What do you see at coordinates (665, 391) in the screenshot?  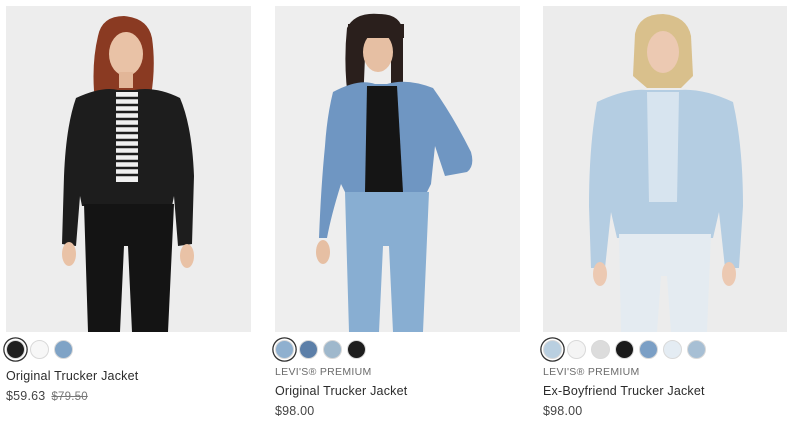 I see `product-name: Ex-Boyfriend Trucker Jacket` at bounding box center [665, 391].